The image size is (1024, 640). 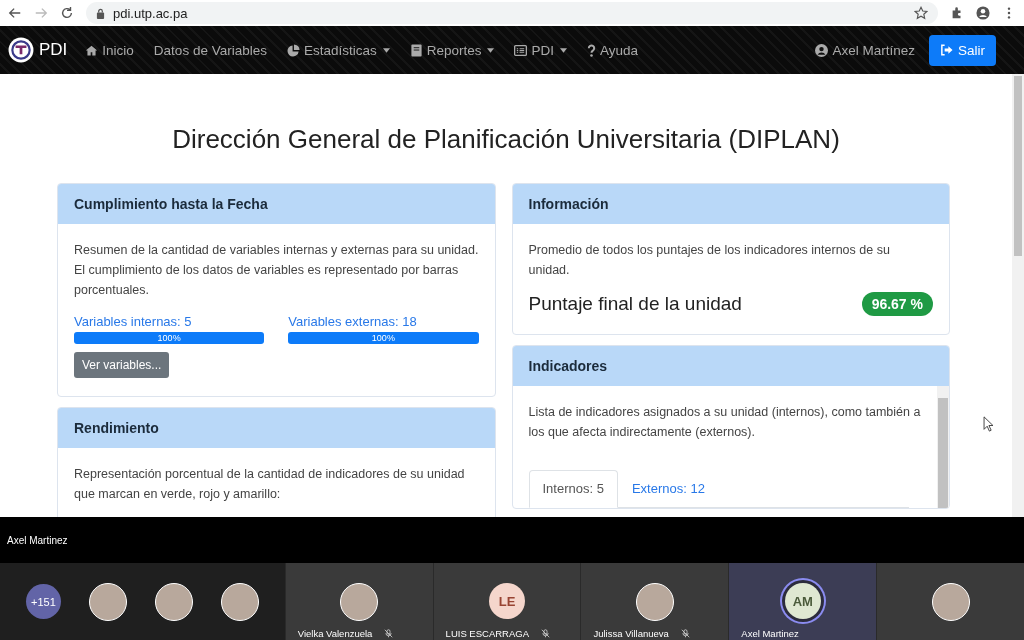 I want to click on participant-name: Axel Martinez, so click(x=770, y=633).